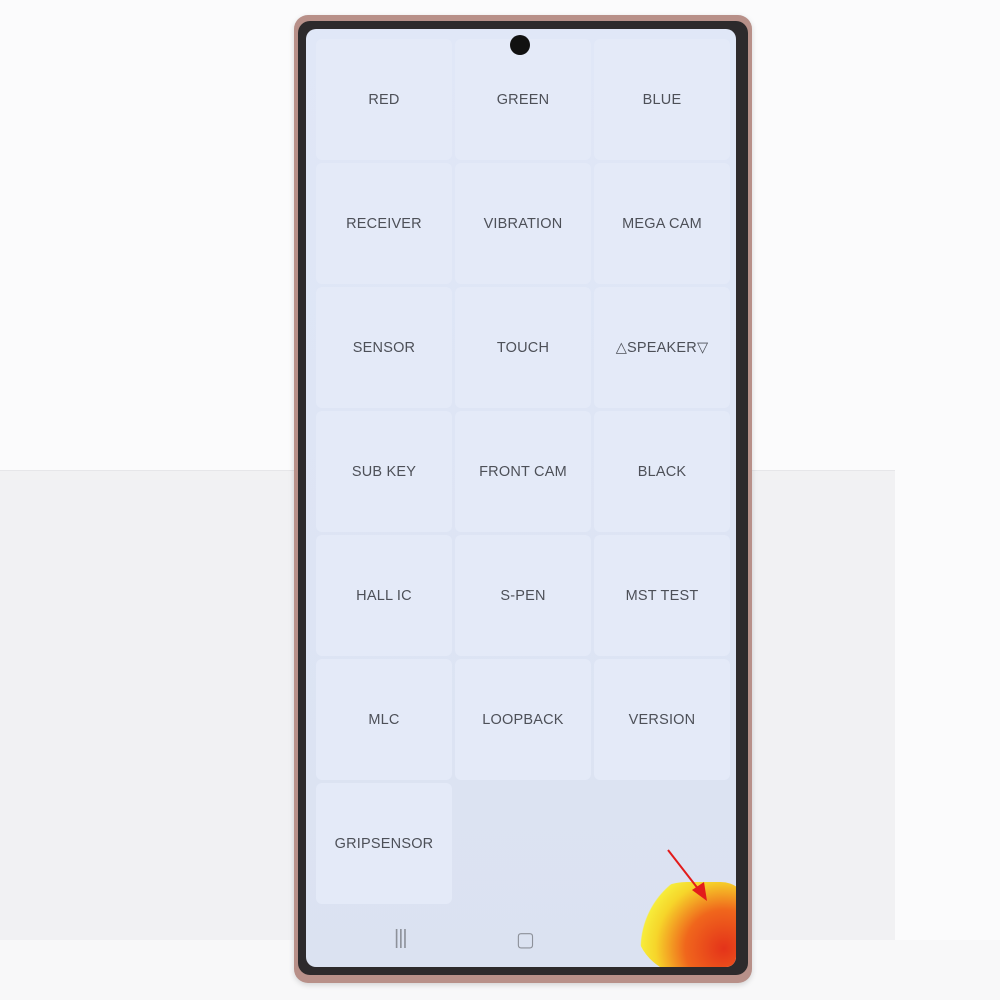 This screenshot has height=1000, width=1000. I want to click on test-item-green: GREEN, so click(523, 99).